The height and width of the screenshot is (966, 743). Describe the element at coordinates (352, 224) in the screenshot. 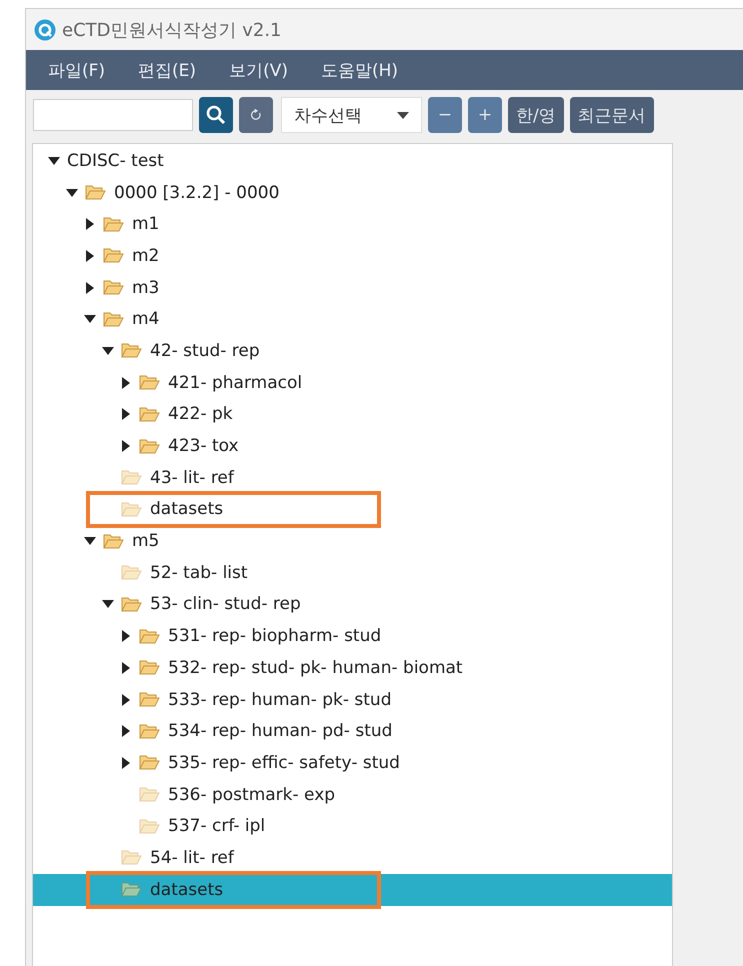

I see `tree-item: m1` at that location.